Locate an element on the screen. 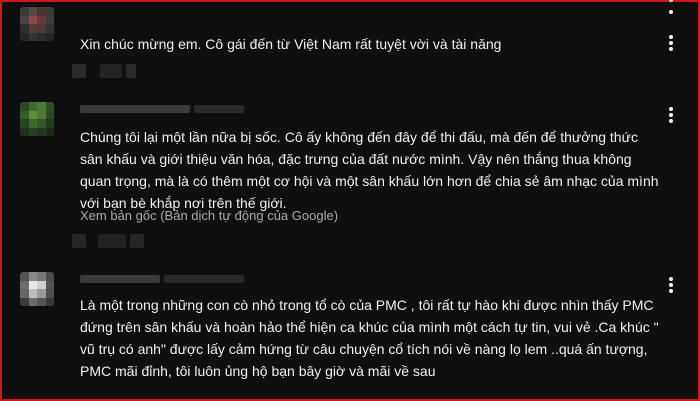  more-options-icon is located at coordinates (671, 8).